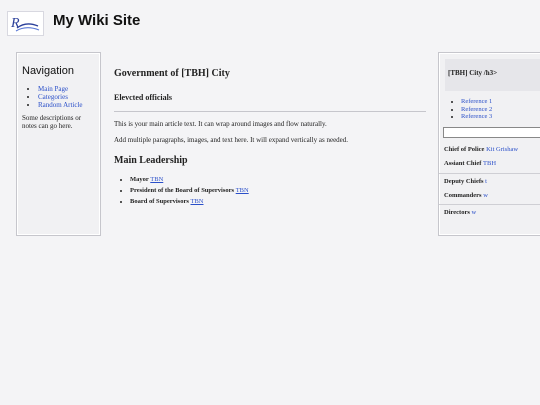 This screenshot has height=405, width=540. I want to click on navigation-list: Main Page Categories Random Article, so click(58, 97).